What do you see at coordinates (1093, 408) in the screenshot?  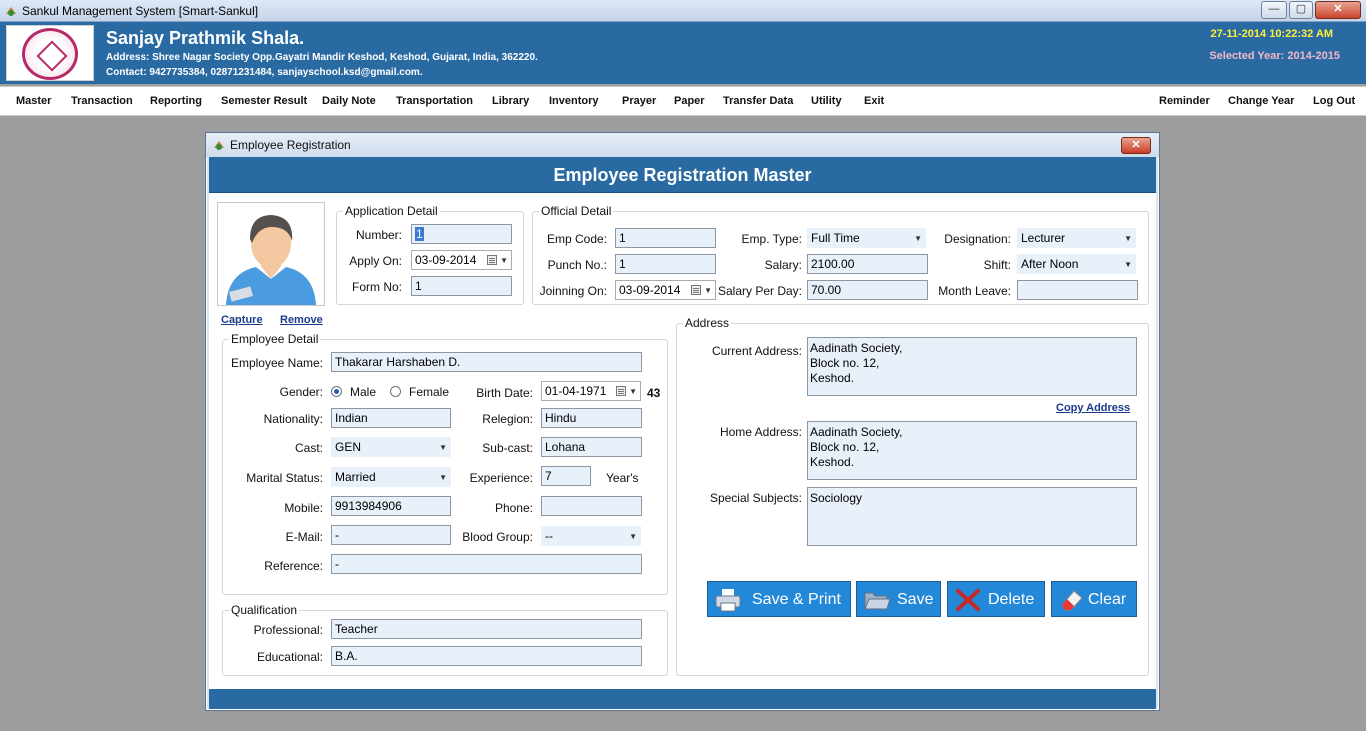 I see `copy-address-link: Copy Address` at bounding box center [1093, 408].